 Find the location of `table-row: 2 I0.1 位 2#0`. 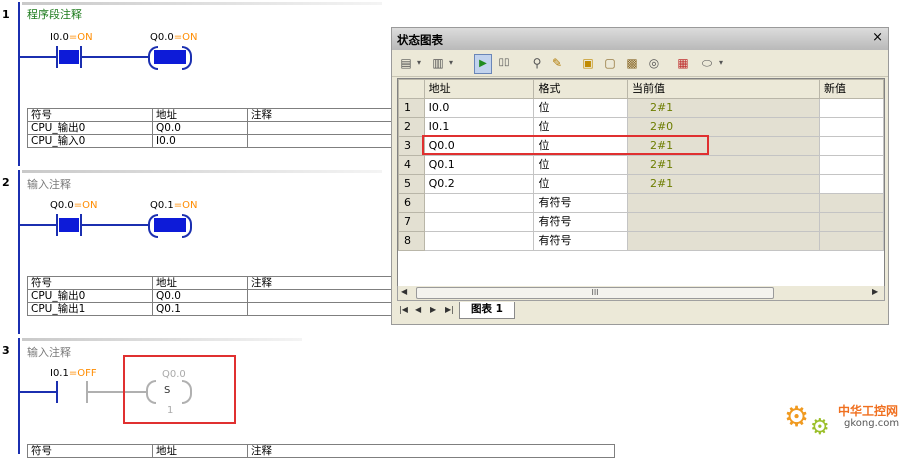

table-row: 2 I0.1 位 2#0 is located at coordinates (641, 127).